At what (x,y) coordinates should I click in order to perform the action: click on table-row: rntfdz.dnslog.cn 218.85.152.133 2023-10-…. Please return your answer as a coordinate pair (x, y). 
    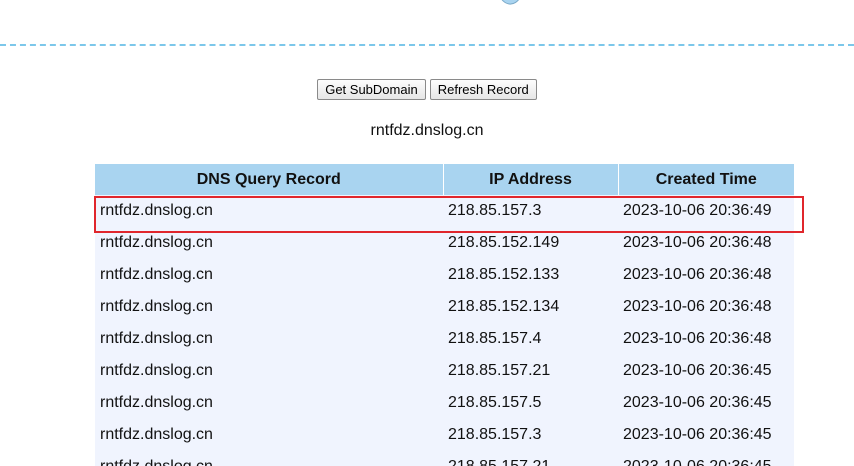
    Looking at the image, I should click on (444, 275).